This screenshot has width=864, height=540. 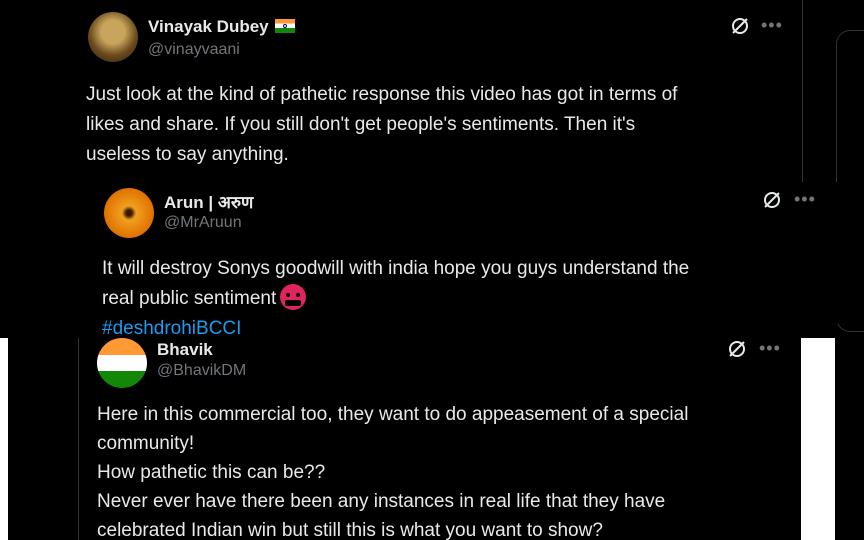 What do you see at coordinates (194, 50) in the screenshot?
I see `author-handle: @vinayvaani` at bounding box center [194, 50].